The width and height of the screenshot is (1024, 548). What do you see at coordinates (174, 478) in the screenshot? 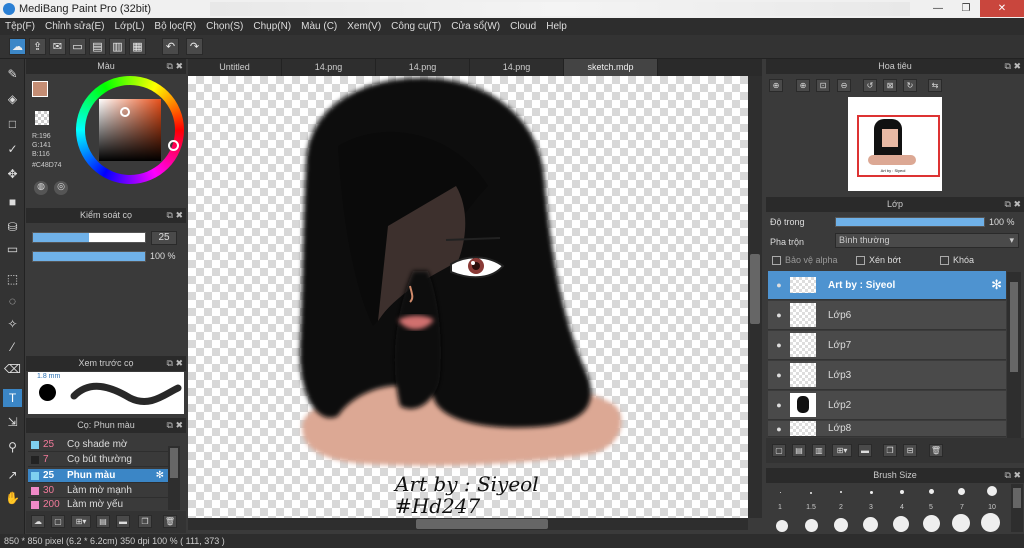
I see `brush-list-scrollbar` at bounding box center [174, 478].